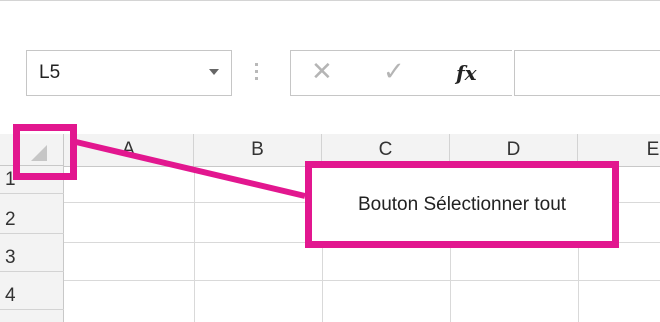  I want to click on name-box-value: L5, so click(50, 72).